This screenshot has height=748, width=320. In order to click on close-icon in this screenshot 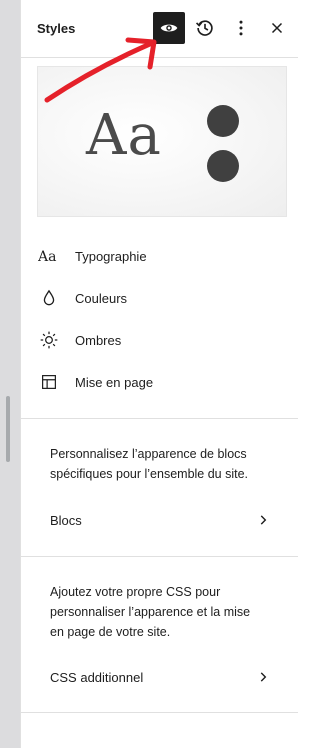, I will do `click(277, 28)`.